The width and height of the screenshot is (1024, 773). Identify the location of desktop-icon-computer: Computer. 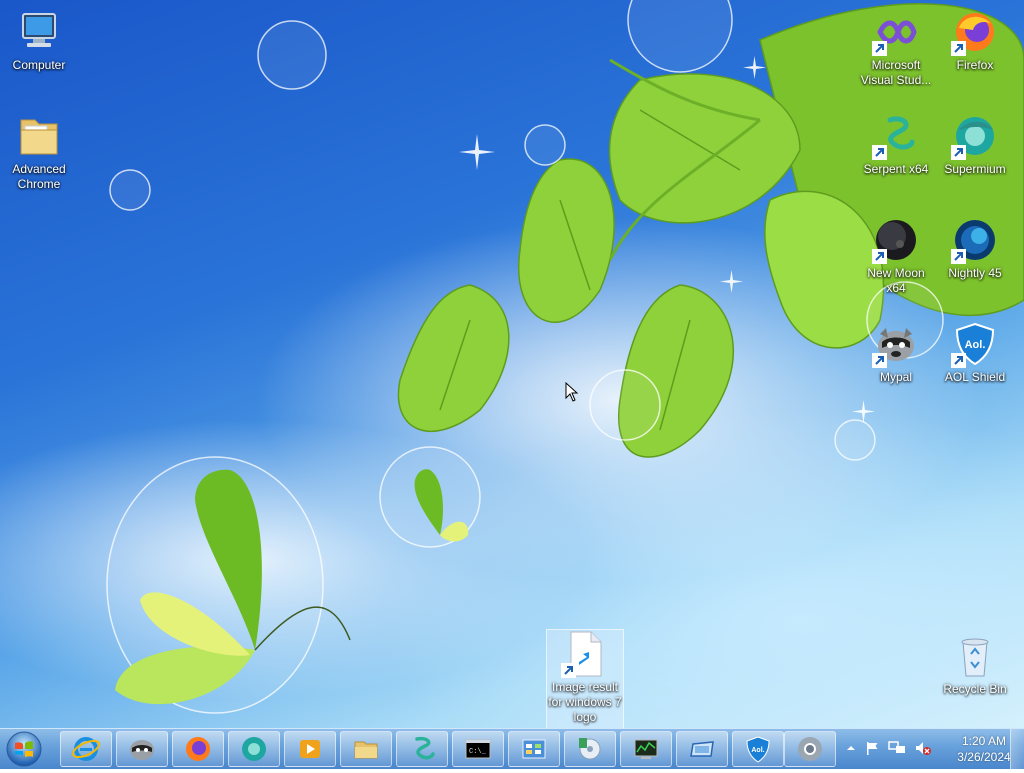
(39, 40).